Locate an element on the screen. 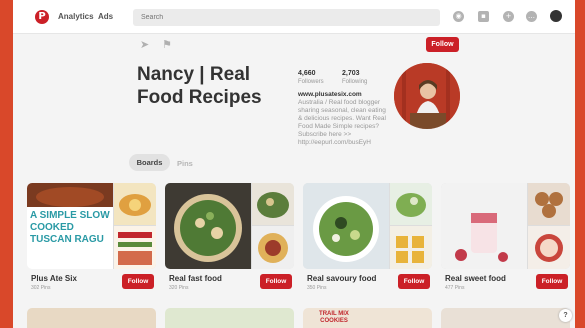  profile-name: Nancy | Real Food Recipes is located at coordinates (199, 86).